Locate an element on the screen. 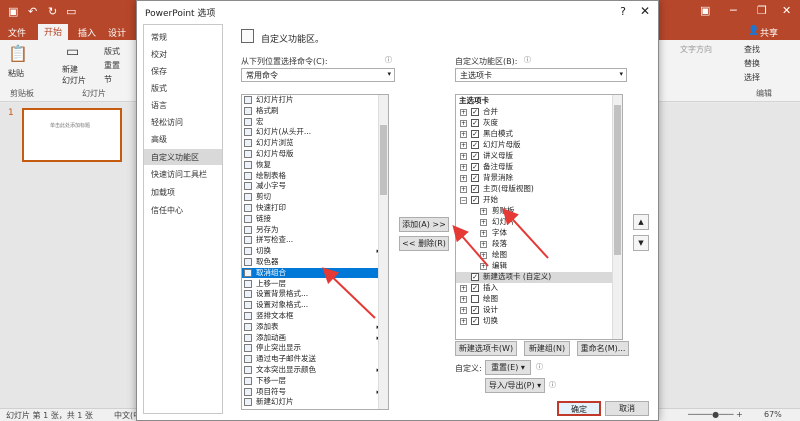  reset-slide-button: 重置 is located at coordinates (112, 65).